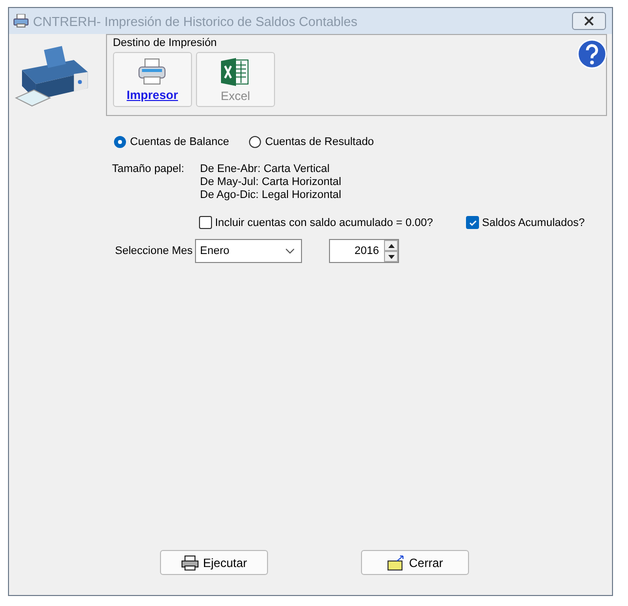 The image size is (628, 606). What do you see at coordinates (149, 170) in the screenshot?
I see `paper-size-label: Tamaño papel:` at bounding box center [149, 170].